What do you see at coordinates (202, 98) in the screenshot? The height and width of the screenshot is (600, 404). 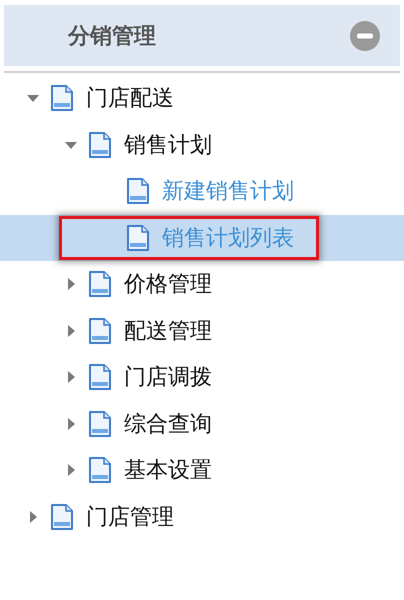 I see `tree-row: 门店配送` at bounding box center [202, 98].